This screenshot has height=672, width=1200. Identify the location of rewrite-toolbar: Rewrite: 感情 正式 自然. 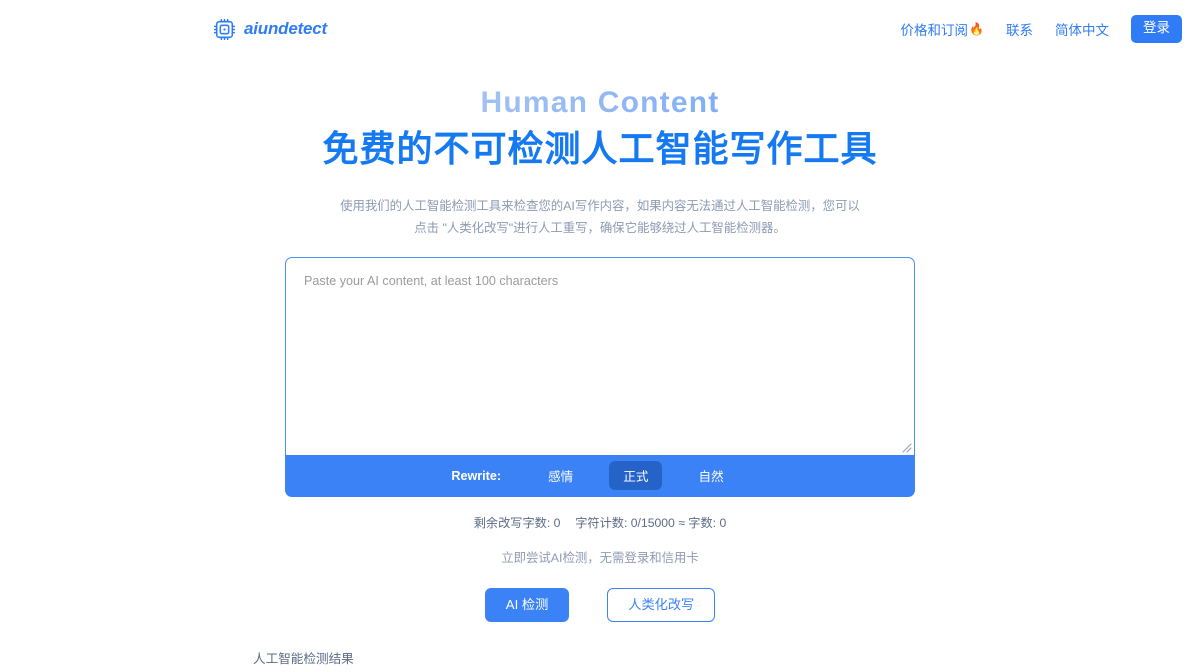
(600, 475).